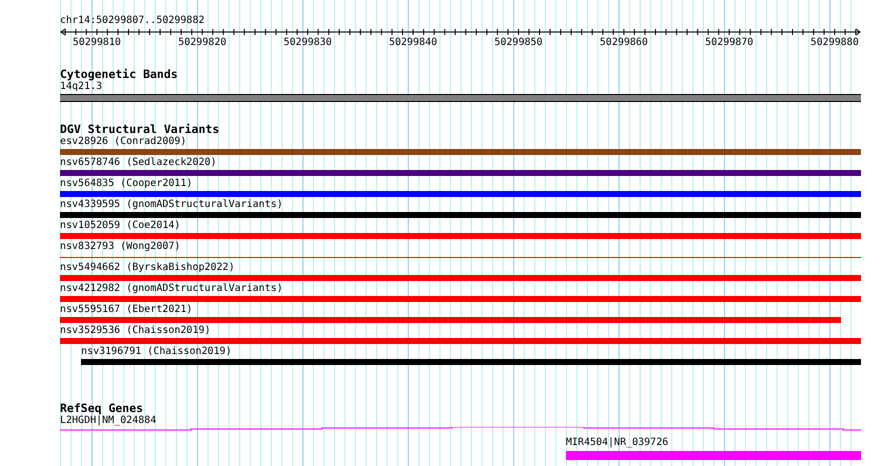 The width and height of the screenshot is (890, 466). What do you see at coordinates (460, 98) in the screenshot?
I see `cytoband-bar` at bounding box center [460, 98].